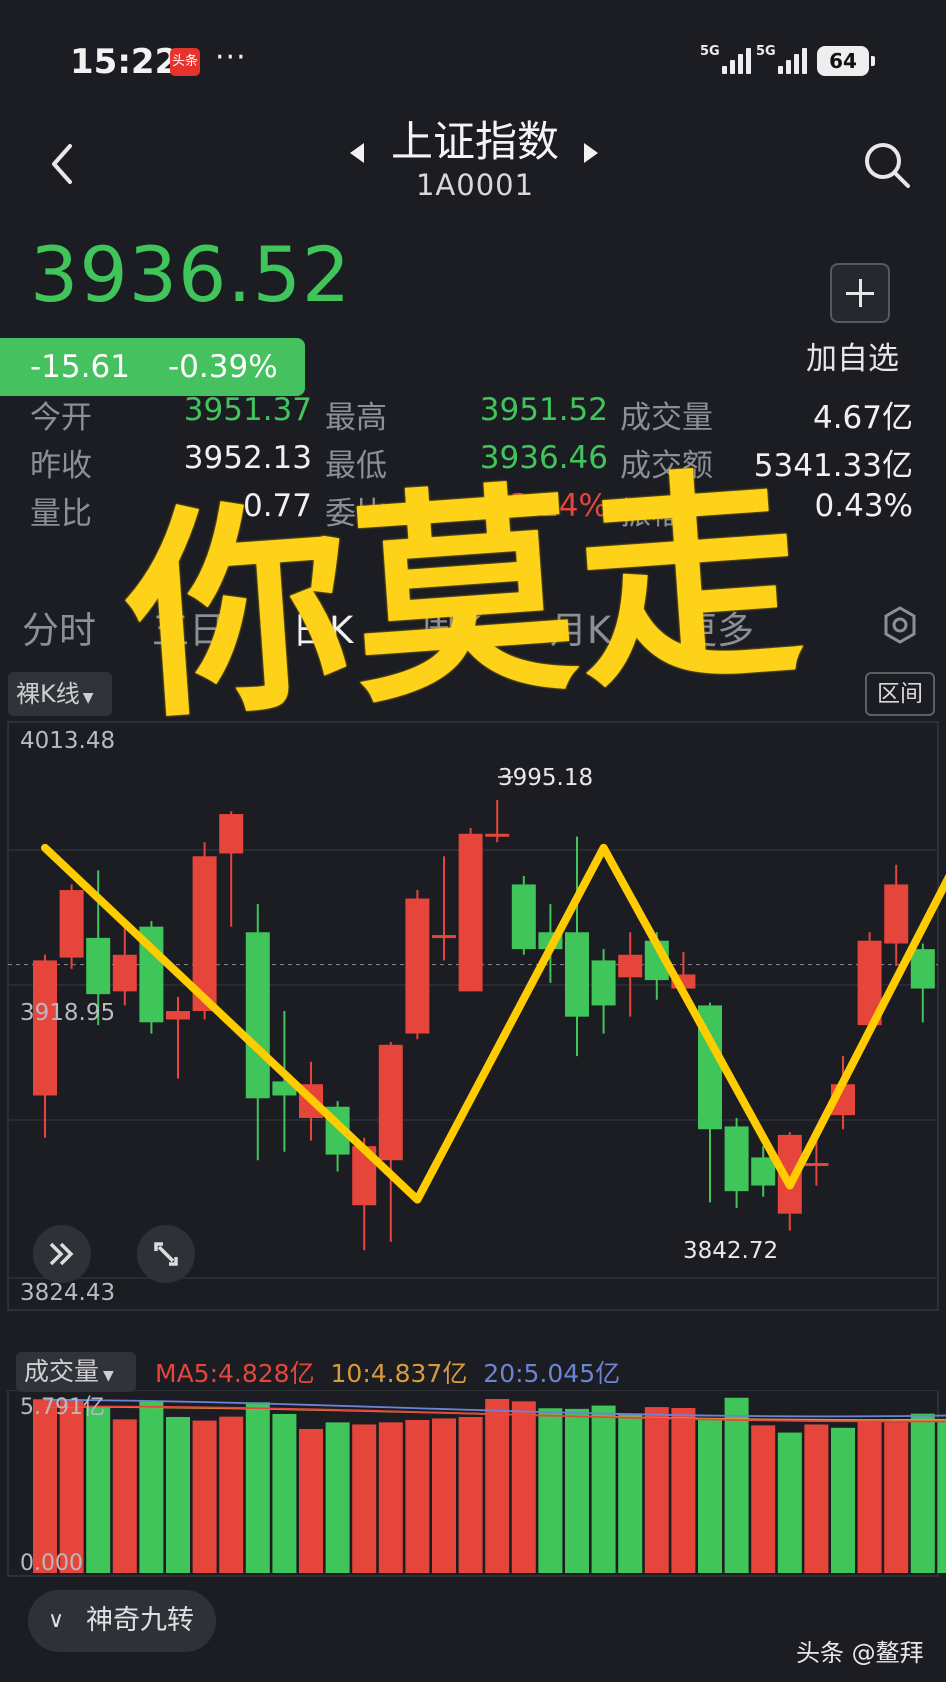 The height and width of the screenshot is (1682, 946). I want to click on volume-max-label: 5.791亿, so click(62, 1407).